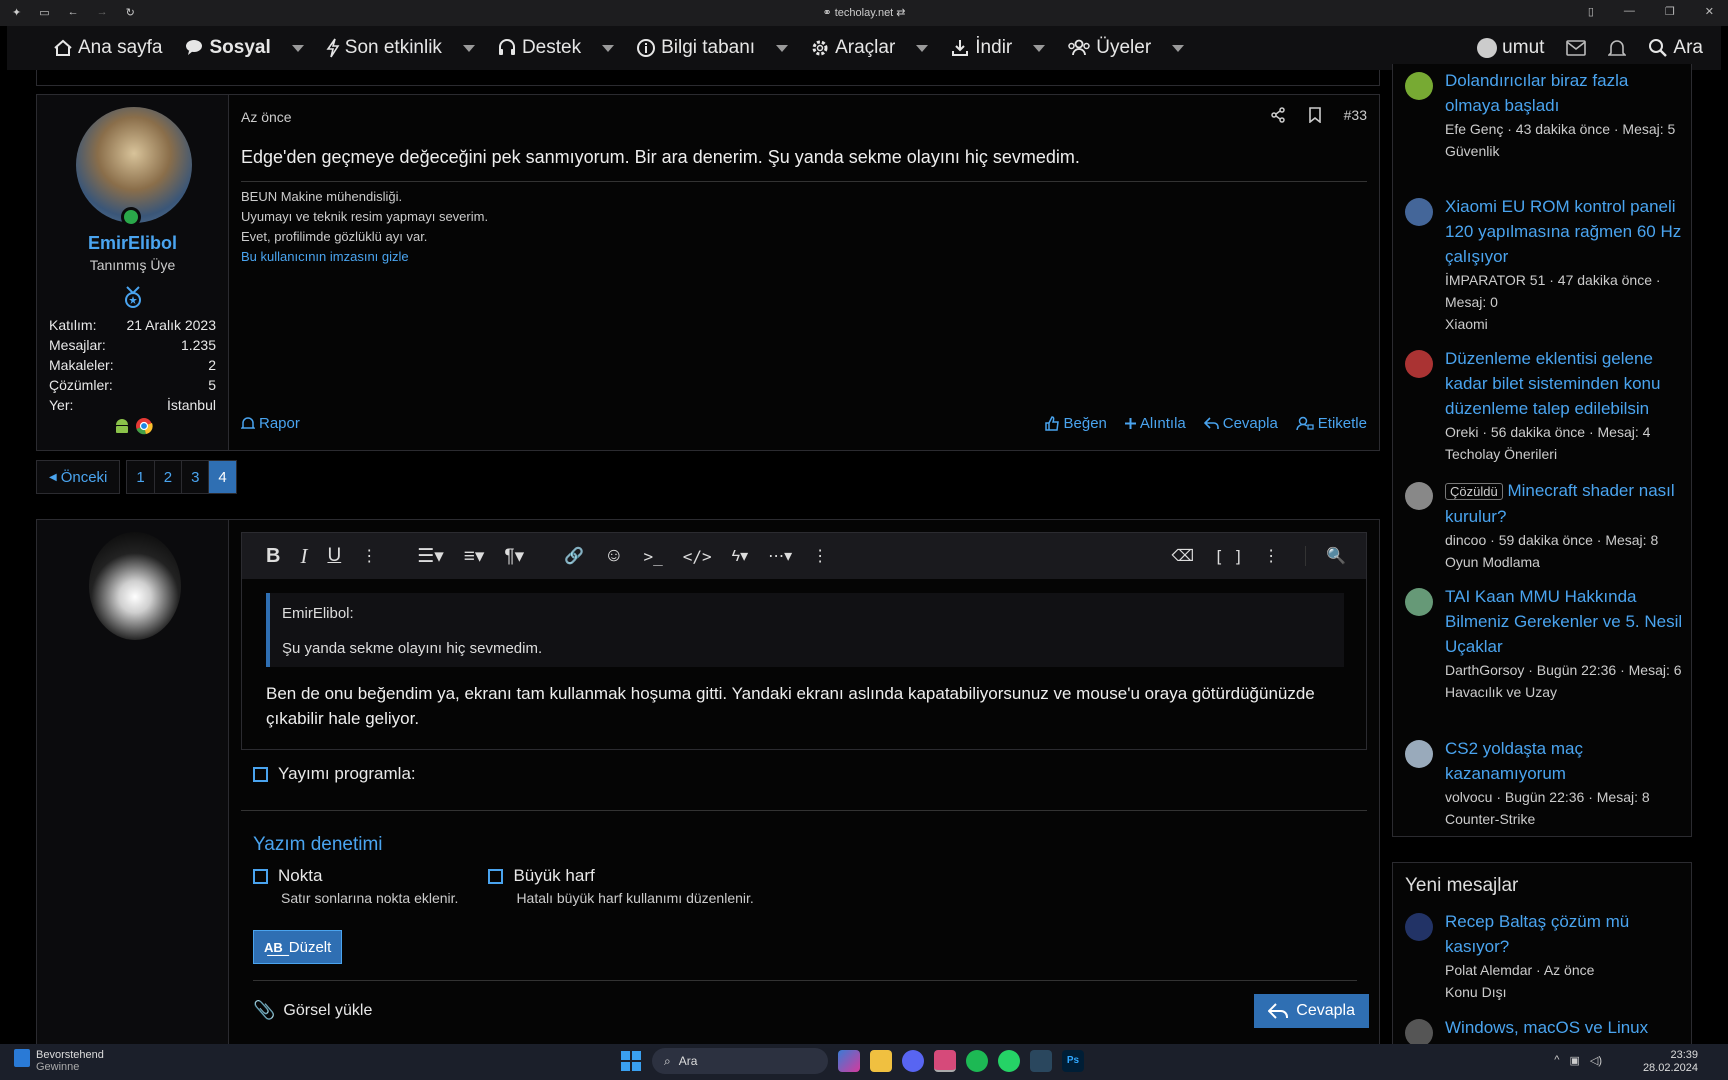  Describe the element at coordinates (222, 477) in the screenshot. I see `page-link-current: 4` at that location.